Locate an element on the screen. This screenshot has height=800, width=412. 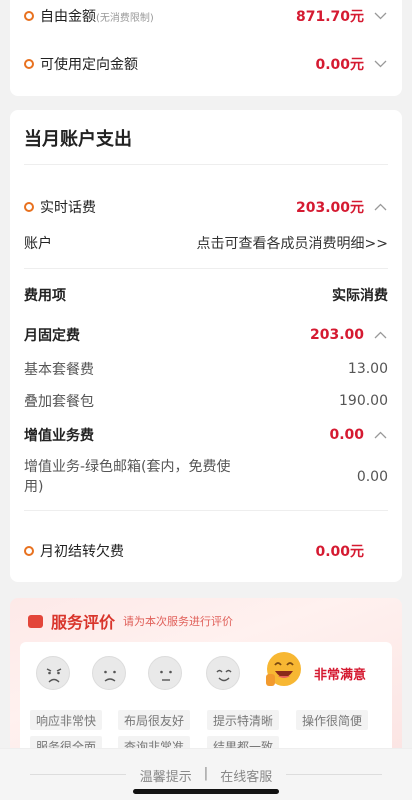
directed-amount-value: 0.00元 is located at coordinates (339, 65).